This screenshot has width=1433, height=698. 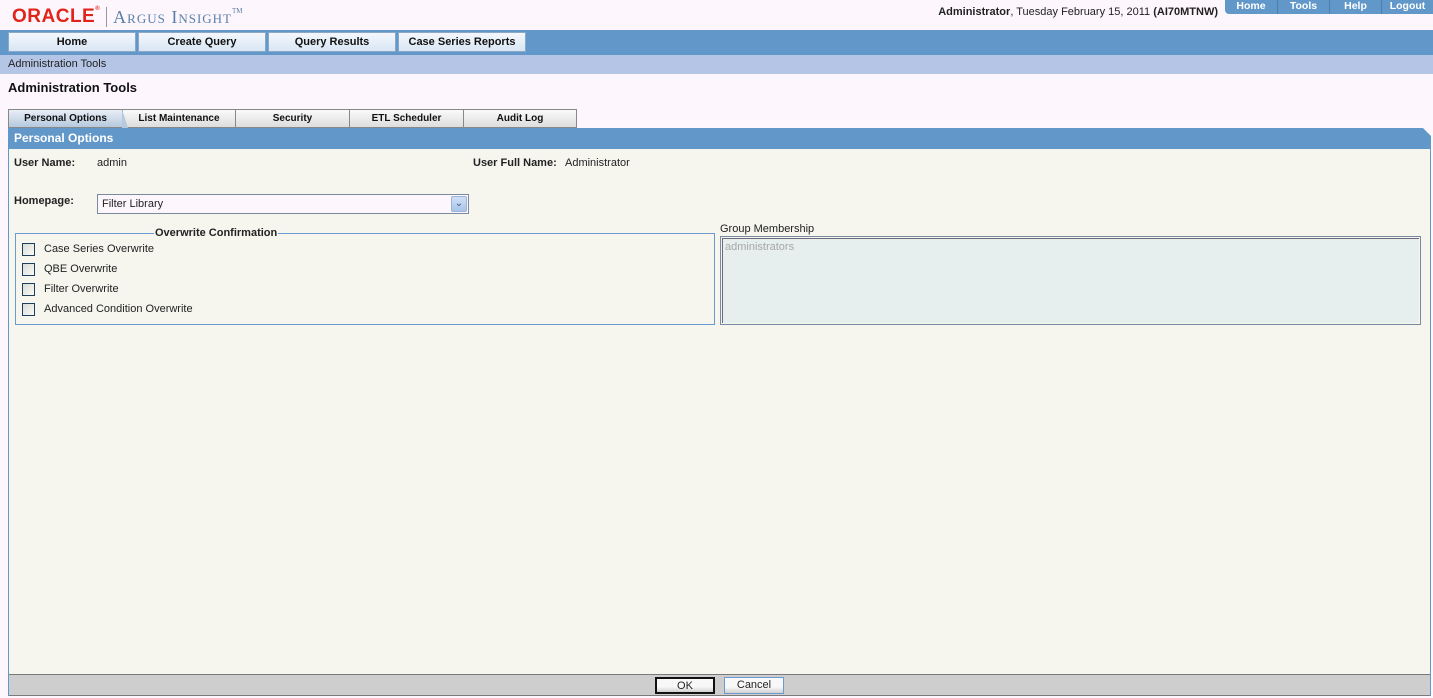 I want to click on panel-title: Personal Options, so click(x=720, y=138).